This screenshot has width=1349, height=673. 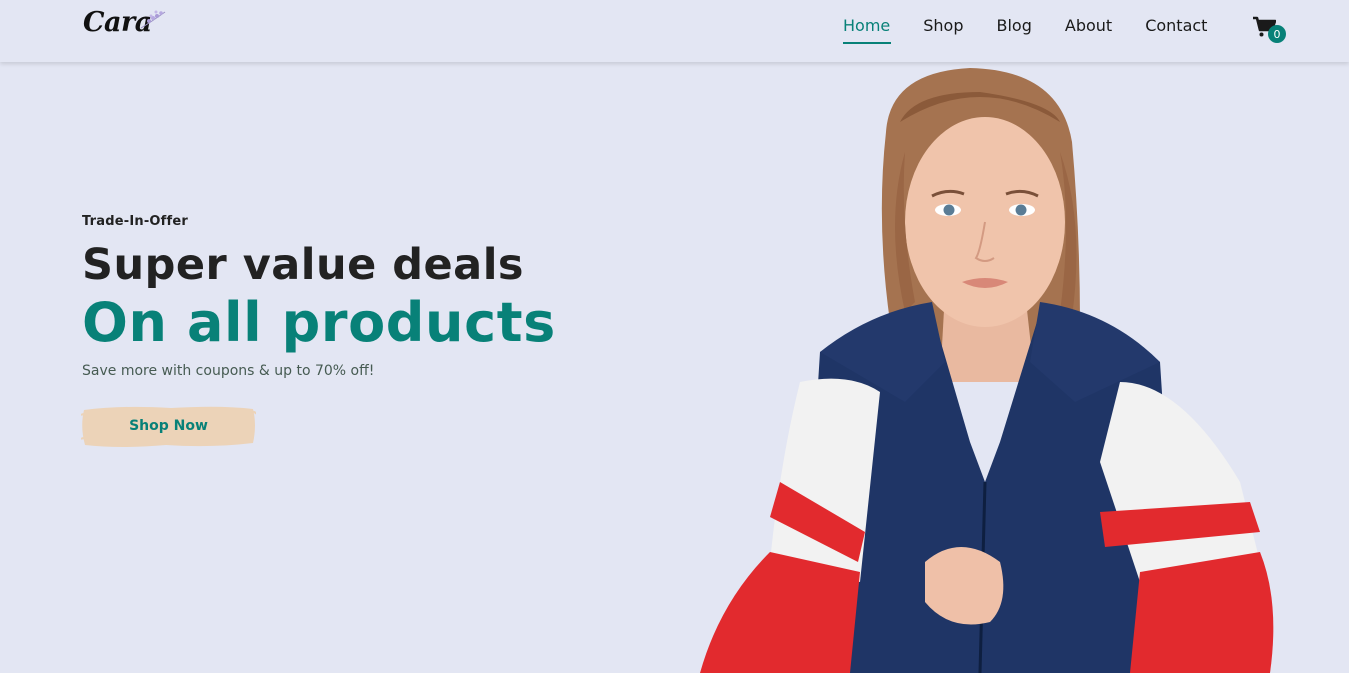 I want to click on hero-tagline: Save more with coupons & up to 70% off!, so click(x=228, y=371).